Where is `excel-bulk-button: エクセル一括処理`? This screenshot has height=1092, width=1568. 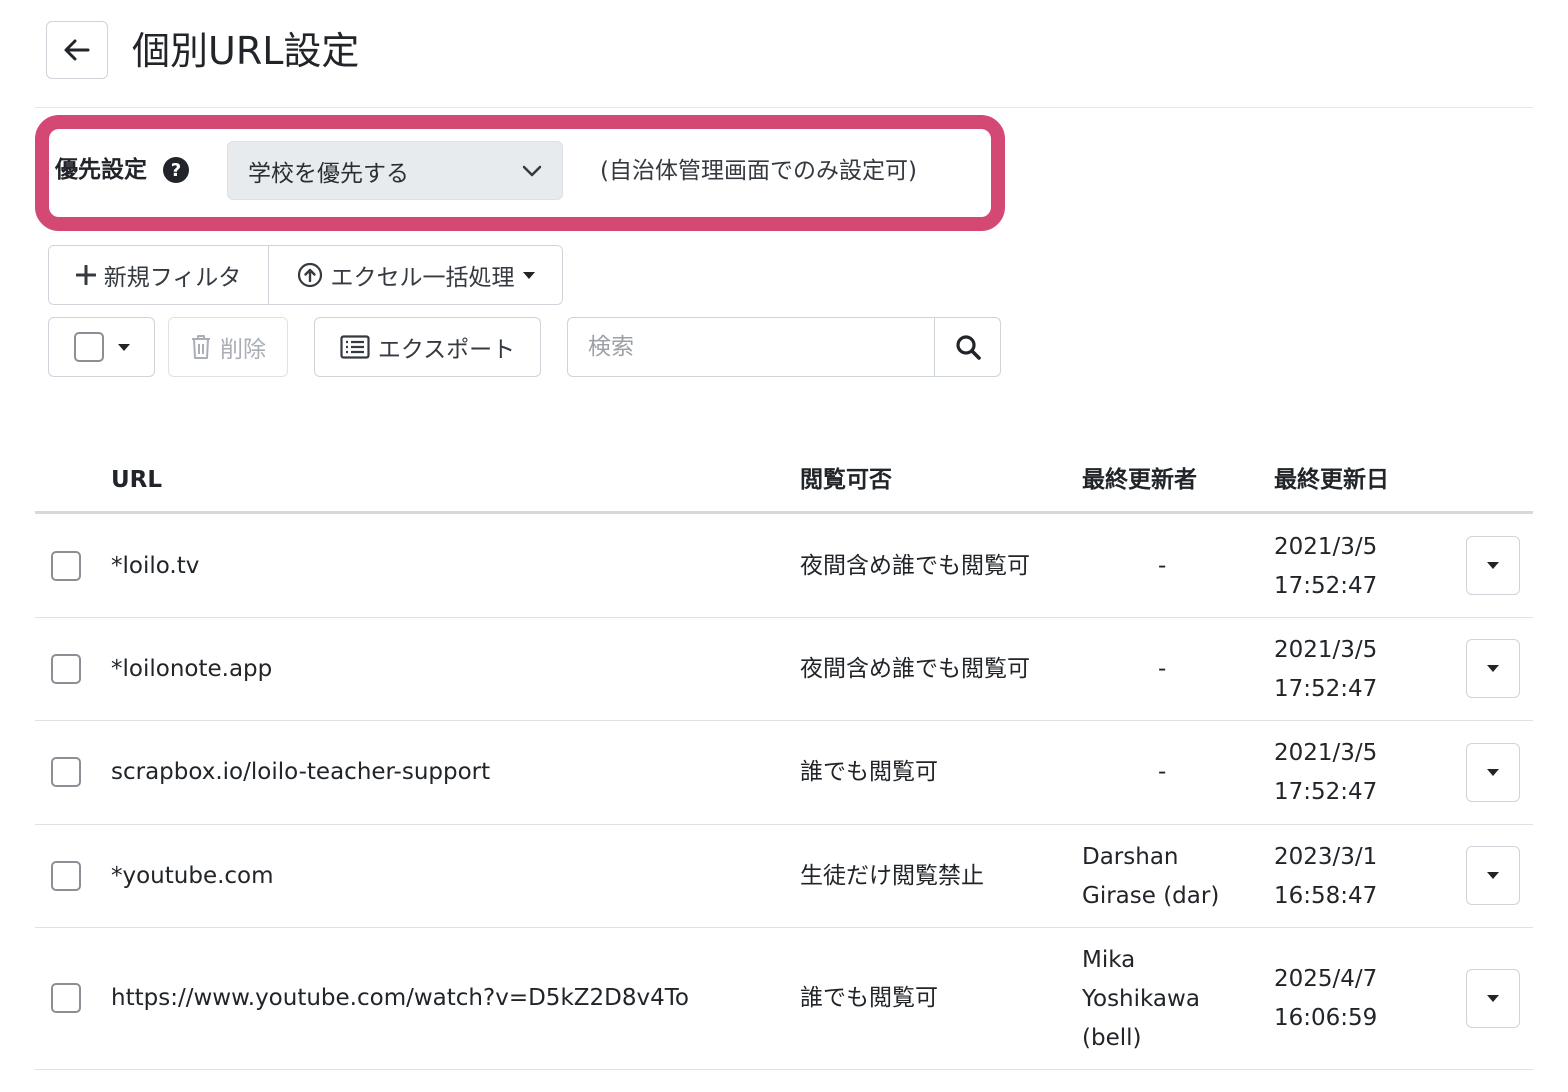
excel-bulk-button: エクセル一括処理 is located at coordinates (415, 275).